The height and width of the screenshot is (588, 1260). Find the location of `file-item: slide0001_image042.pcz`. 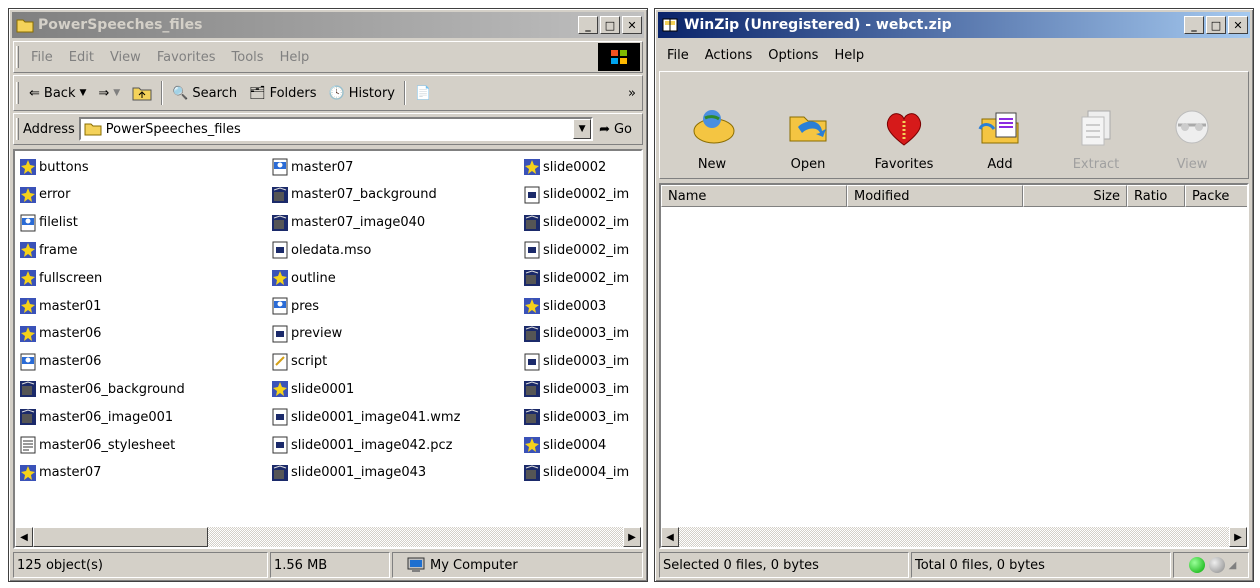

file-item: slide0001_image042.pcz is located at coordinates (362, 445).